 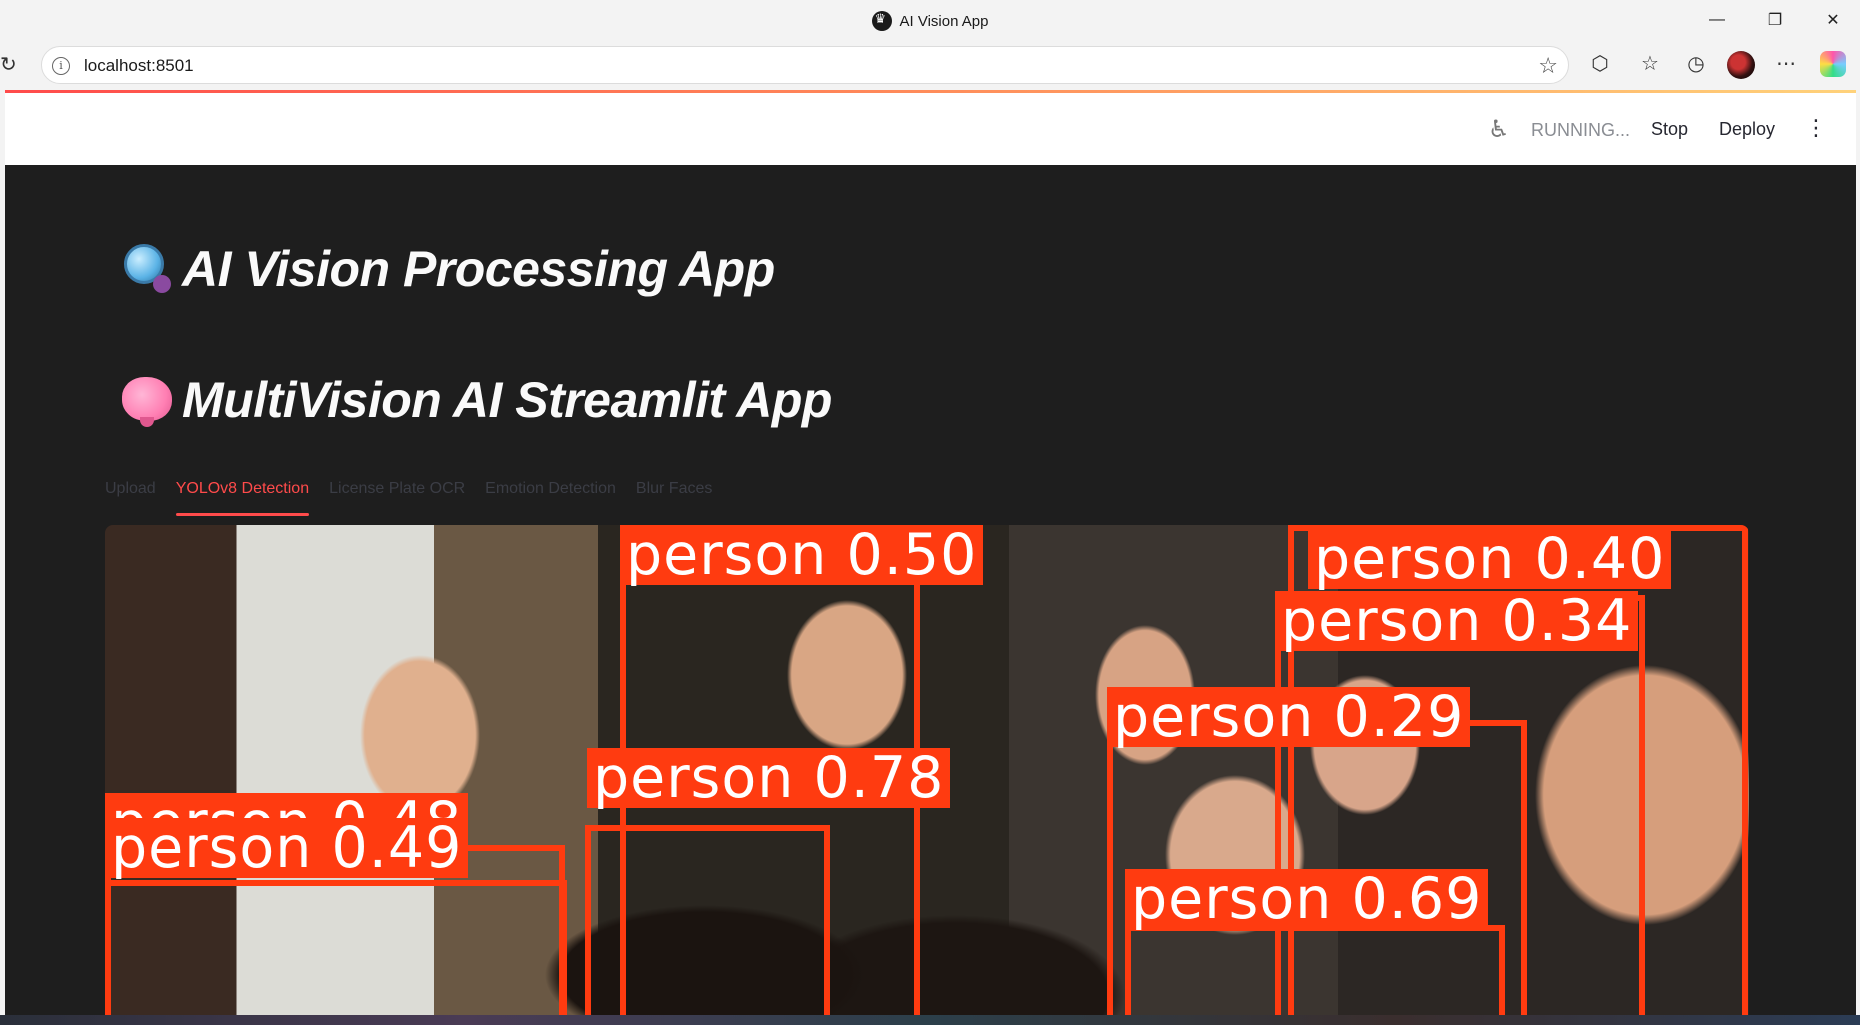 I want to click on close-button: ✕, so click(x=1832, y=20).